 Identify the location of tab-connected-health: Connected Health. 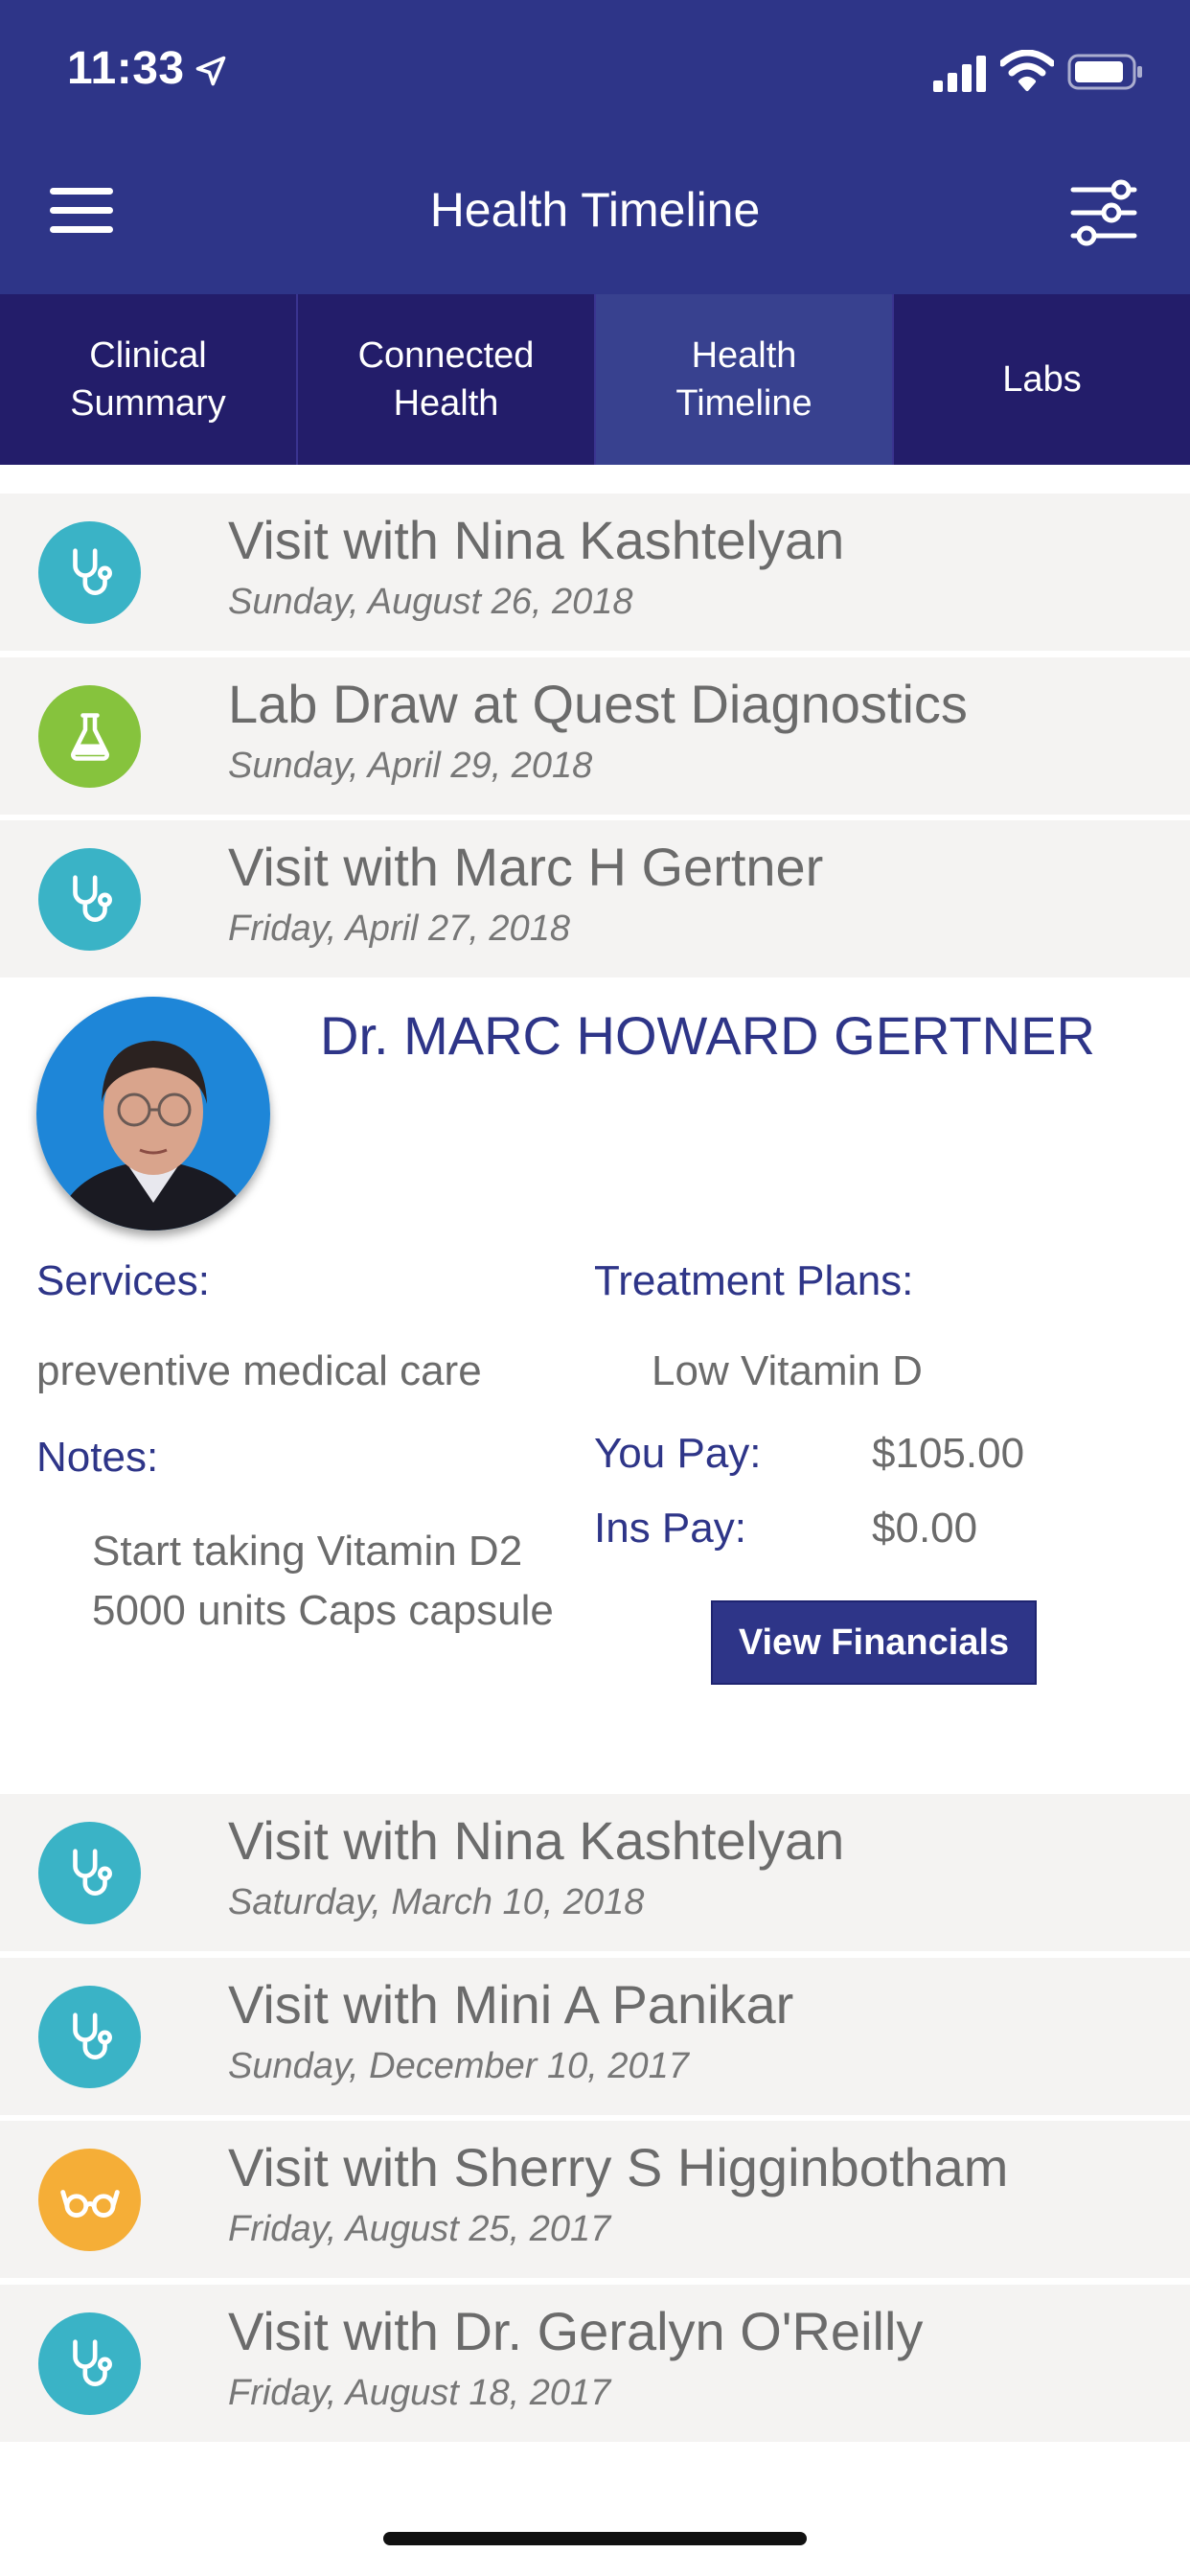
(447, 379).